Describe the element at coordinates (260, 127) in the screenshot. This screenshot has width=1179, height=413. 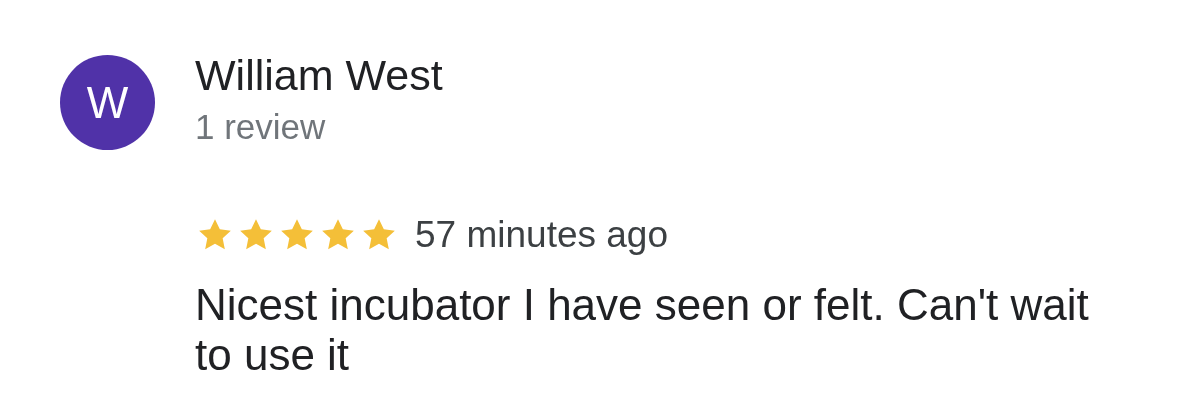
I see `review-count: 1 review` at that location.